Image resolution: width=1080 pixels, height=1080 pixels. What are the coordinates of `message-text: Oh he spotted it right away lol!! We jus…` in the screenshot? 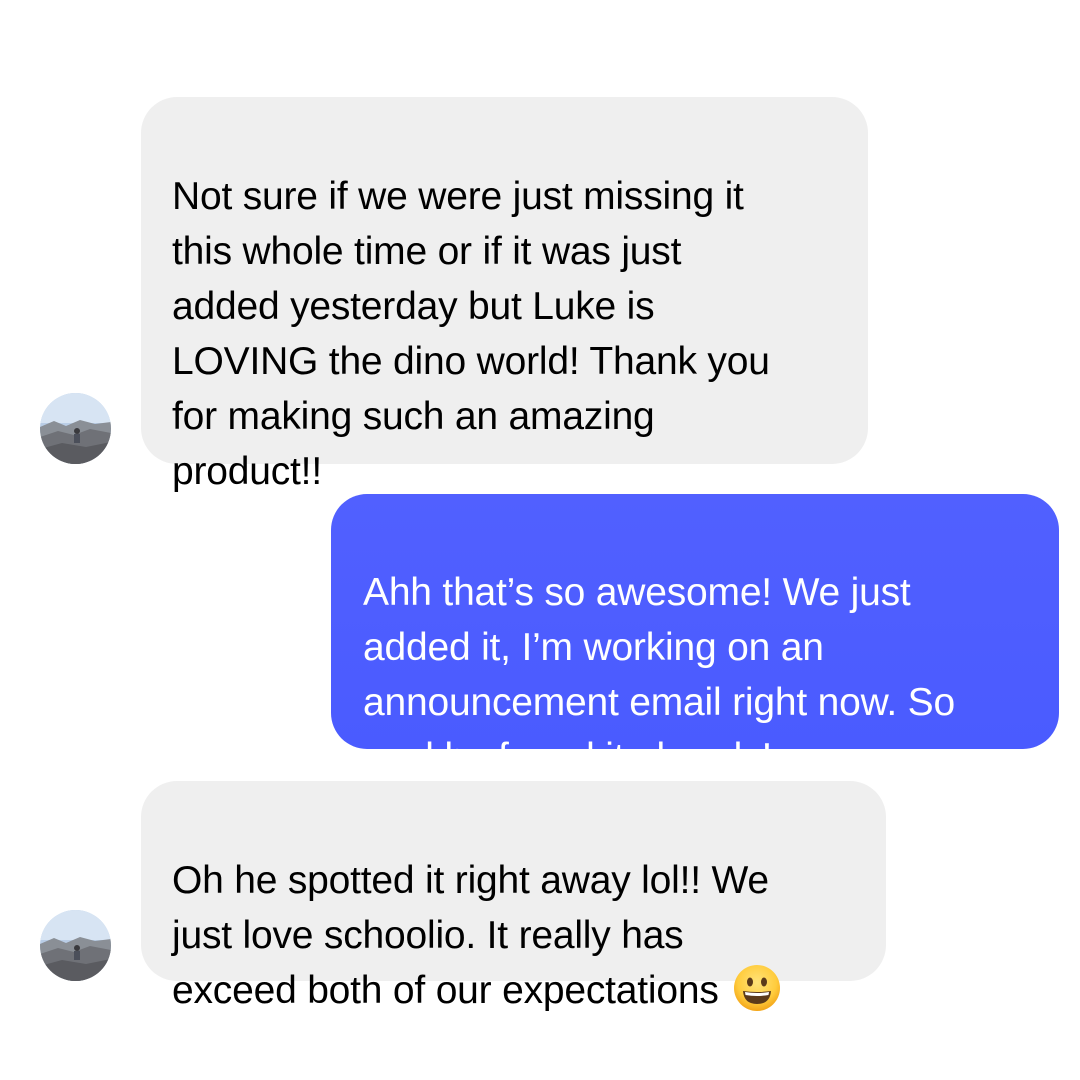 It's located at (470, 935).